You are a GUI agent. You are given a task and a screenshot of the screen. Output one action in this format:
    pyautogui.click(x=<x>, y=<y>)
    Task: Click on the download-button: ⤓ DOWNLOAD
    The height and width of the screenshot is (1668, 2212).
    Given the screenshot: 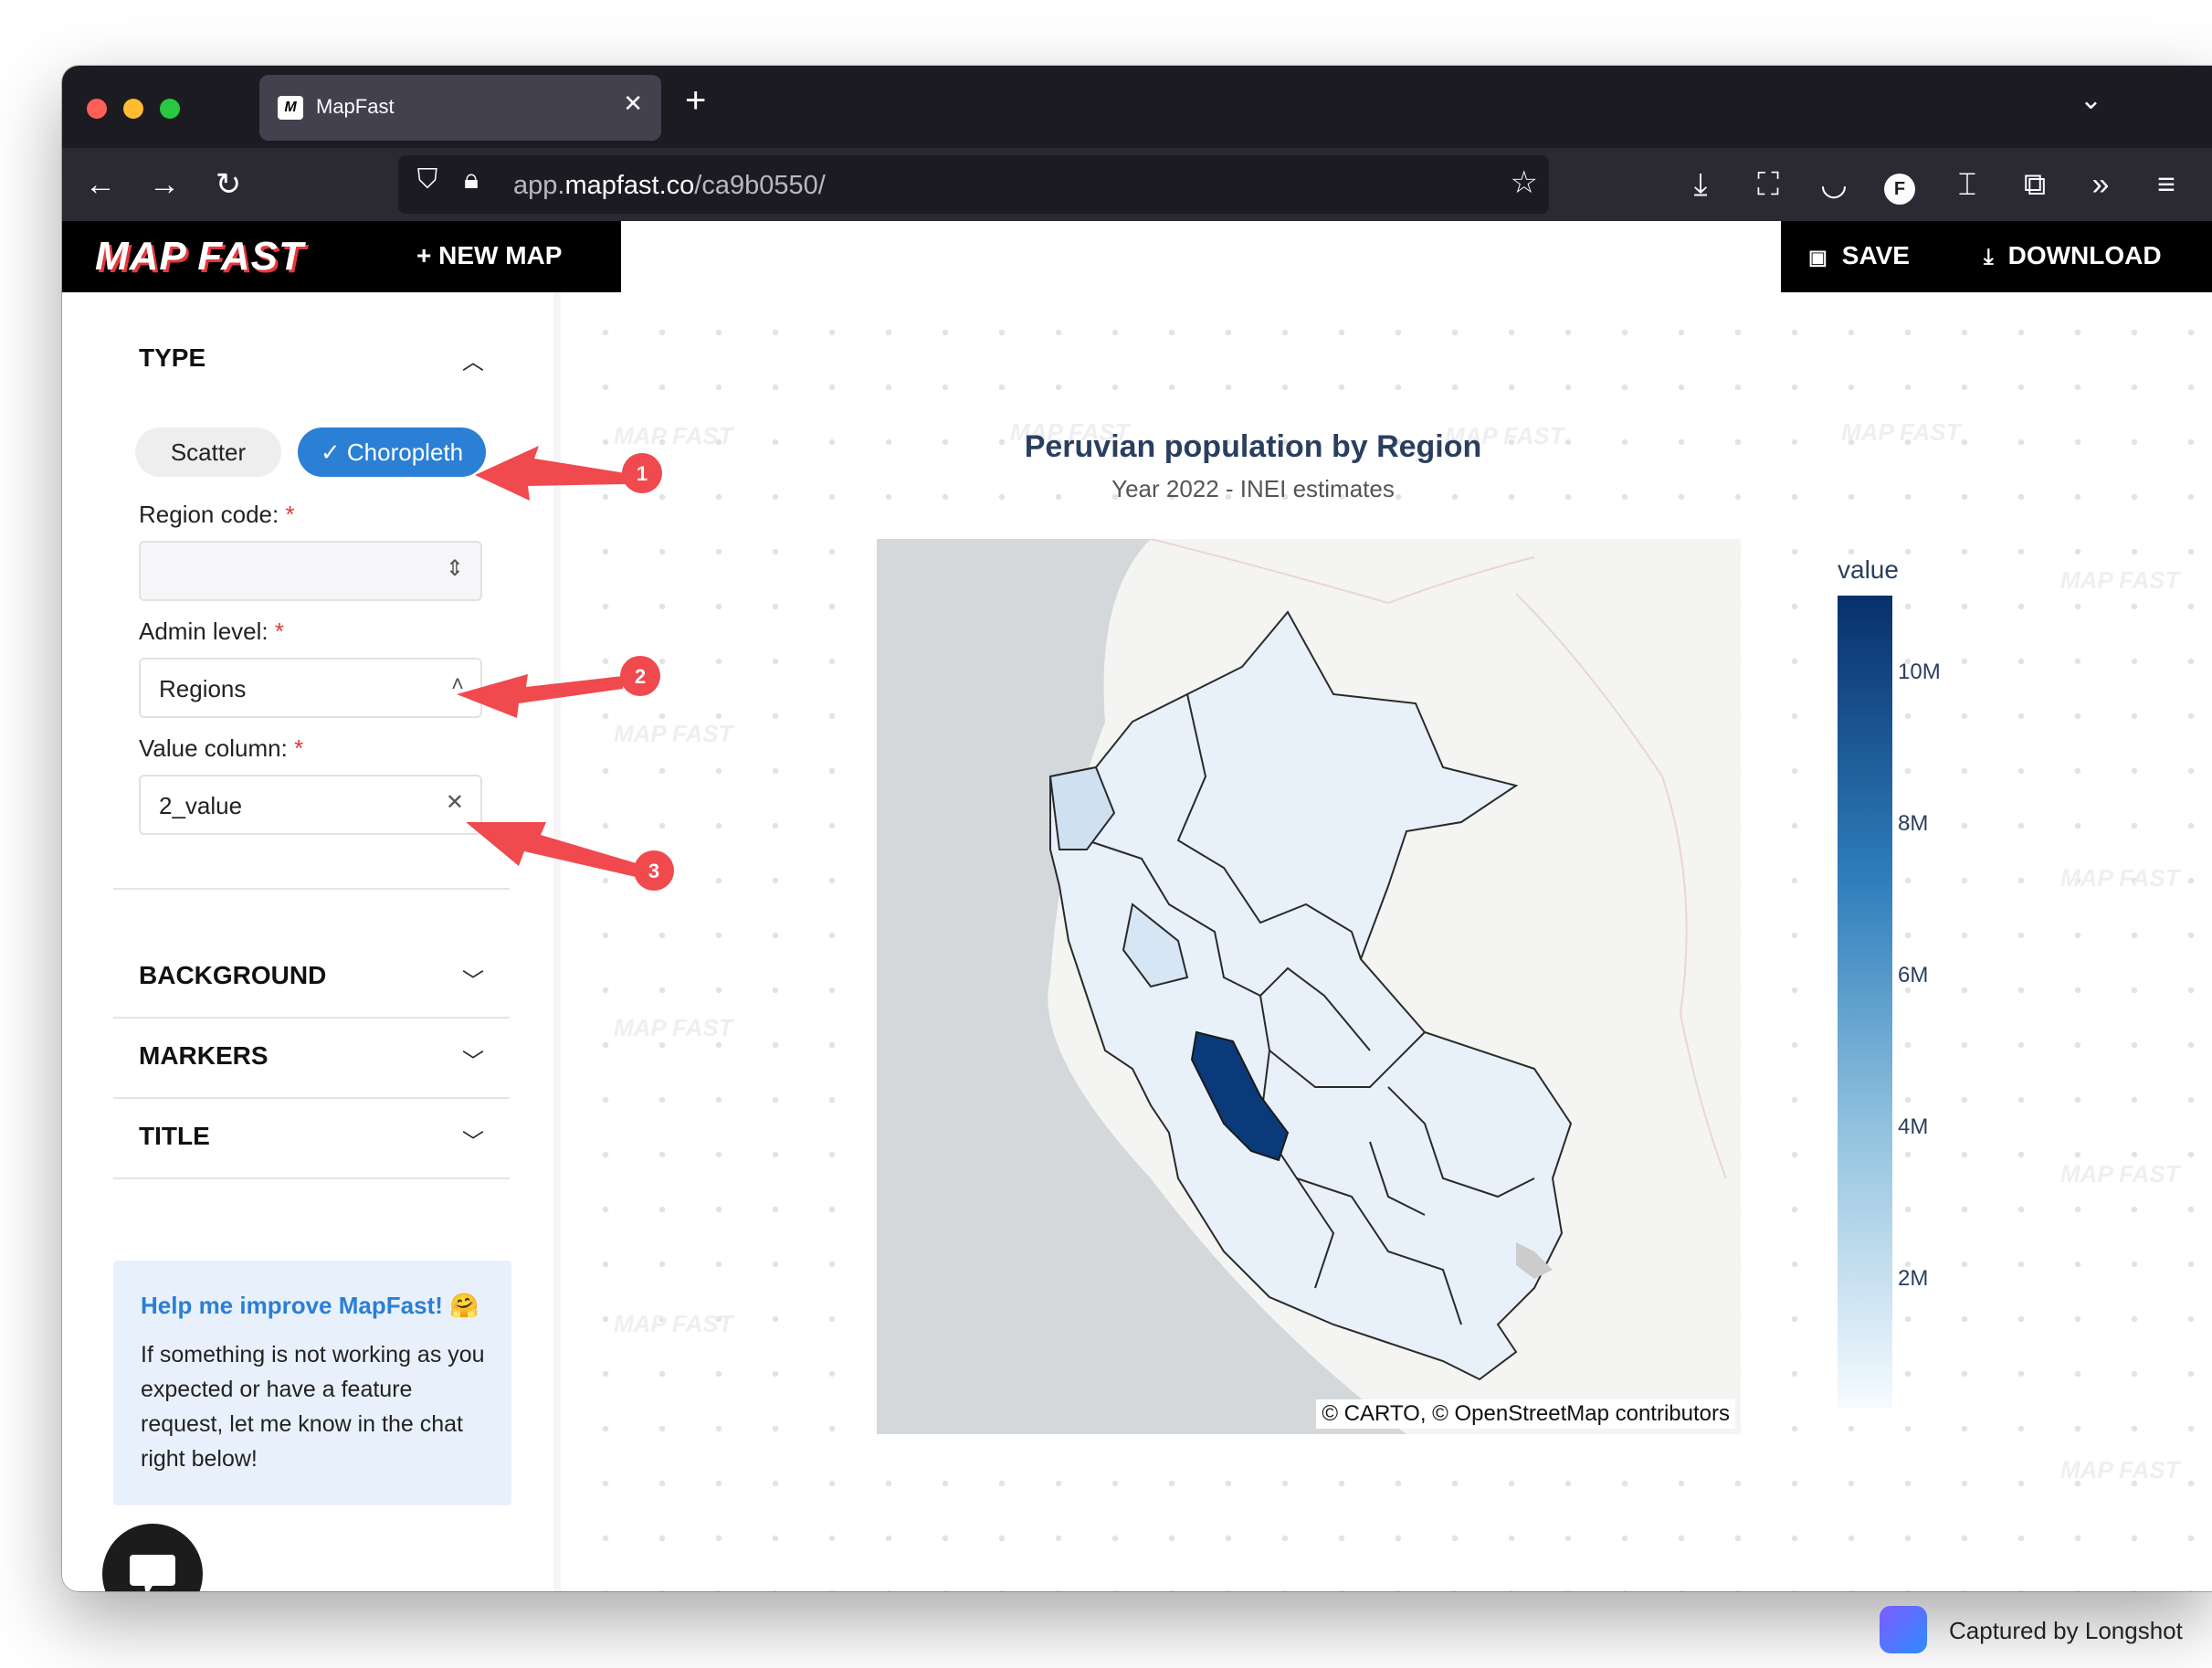 What is the action you would take?
    pyautogui.click(x=2073, y=256)
    